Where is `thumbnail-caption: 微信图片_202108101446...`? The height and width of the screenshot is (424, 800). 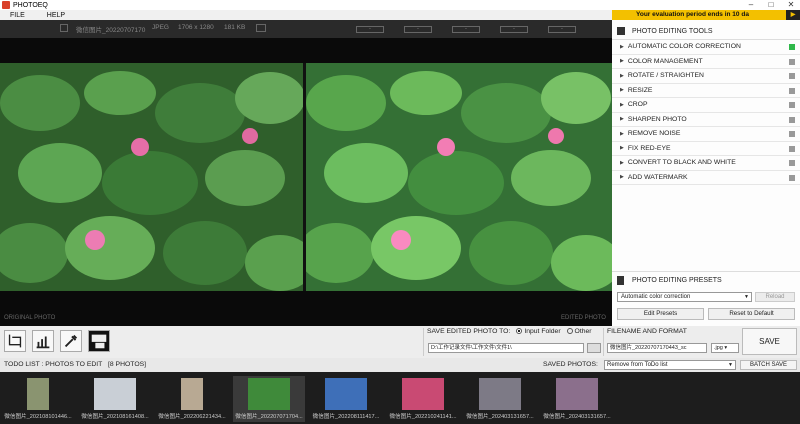 thumbnail-caption: 微信图片_202108101446... is located at coordinates (38, 417).